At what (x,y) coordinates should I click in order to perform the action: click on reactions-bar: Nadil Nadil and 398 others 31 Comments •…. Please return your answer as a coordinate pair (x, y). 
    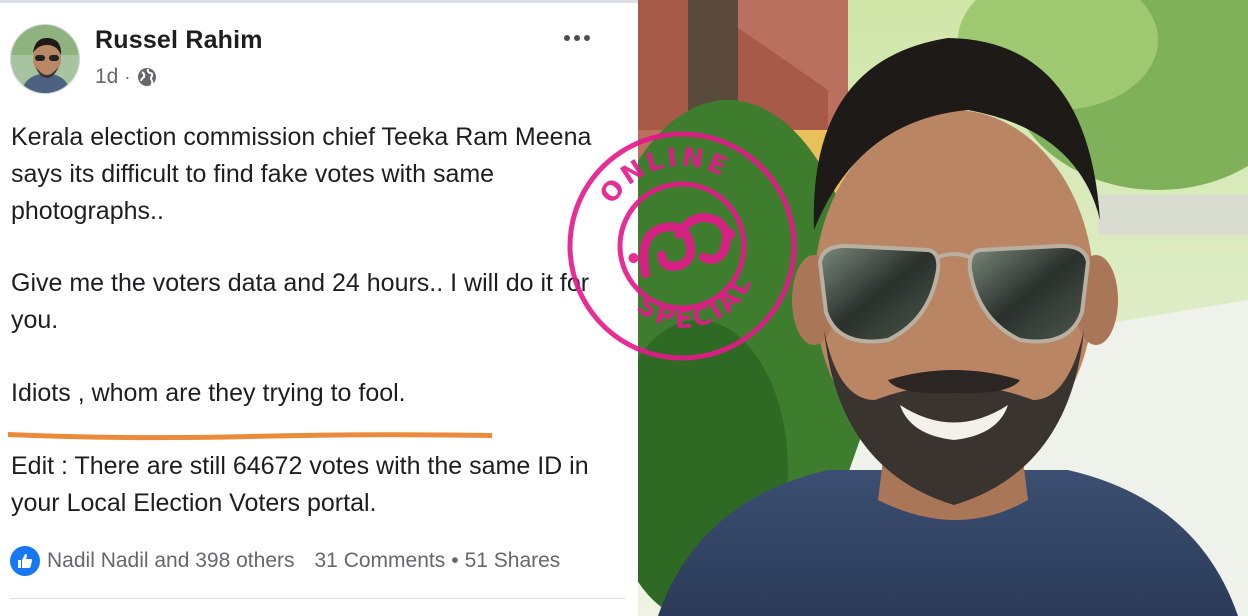
    Looking at the image, I should click on (317, 561).